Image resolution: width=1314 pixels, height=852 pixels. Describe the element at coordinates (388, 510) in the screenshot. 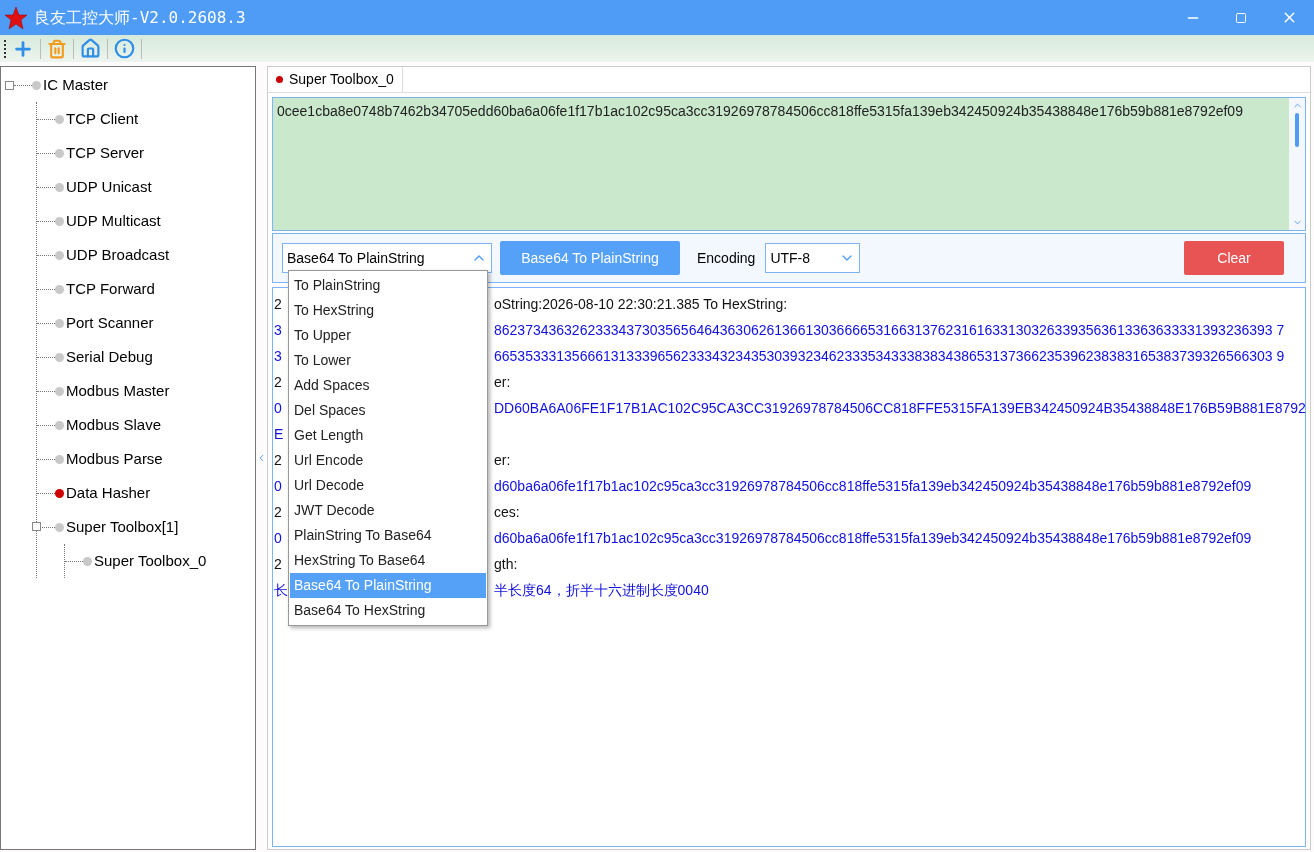

I see `menu-item: JWT Decode` at that location.